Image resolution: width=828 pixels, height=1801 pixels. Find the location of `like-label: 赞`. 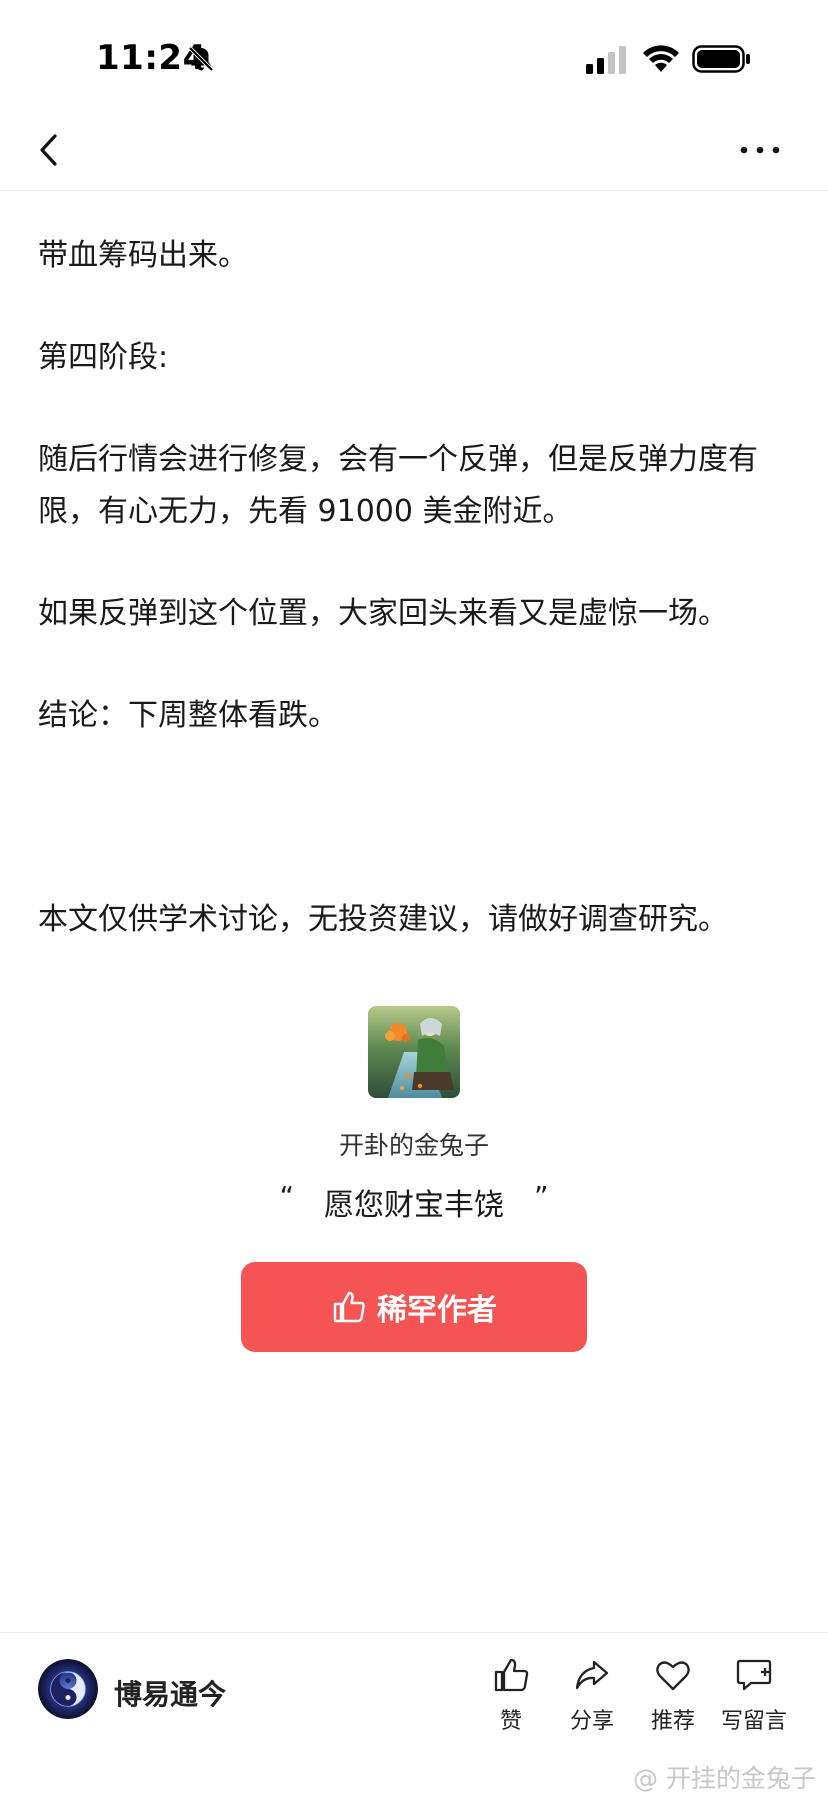

like-label: 赞 is located at coordinates (510, 1721).